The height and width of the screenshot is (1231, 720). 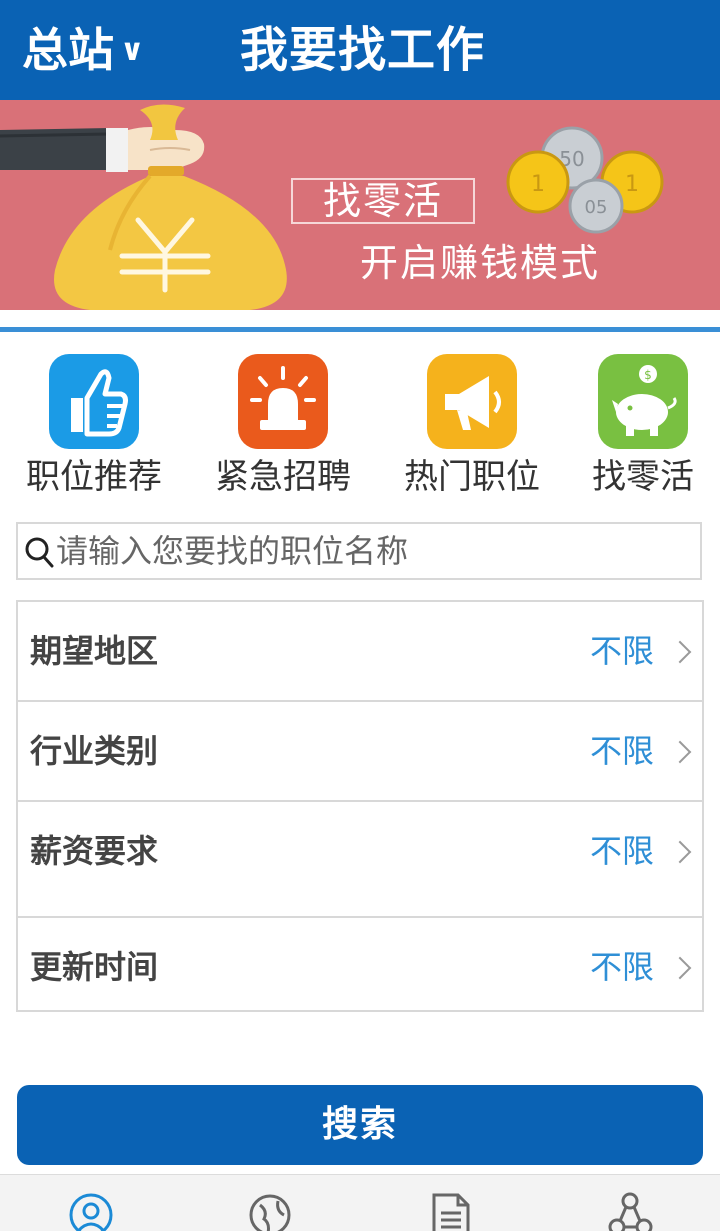 What do you see at coordinates (472, 401) in the screenshot?
I see `megaphone-icon` at bounding box center [472, 401].